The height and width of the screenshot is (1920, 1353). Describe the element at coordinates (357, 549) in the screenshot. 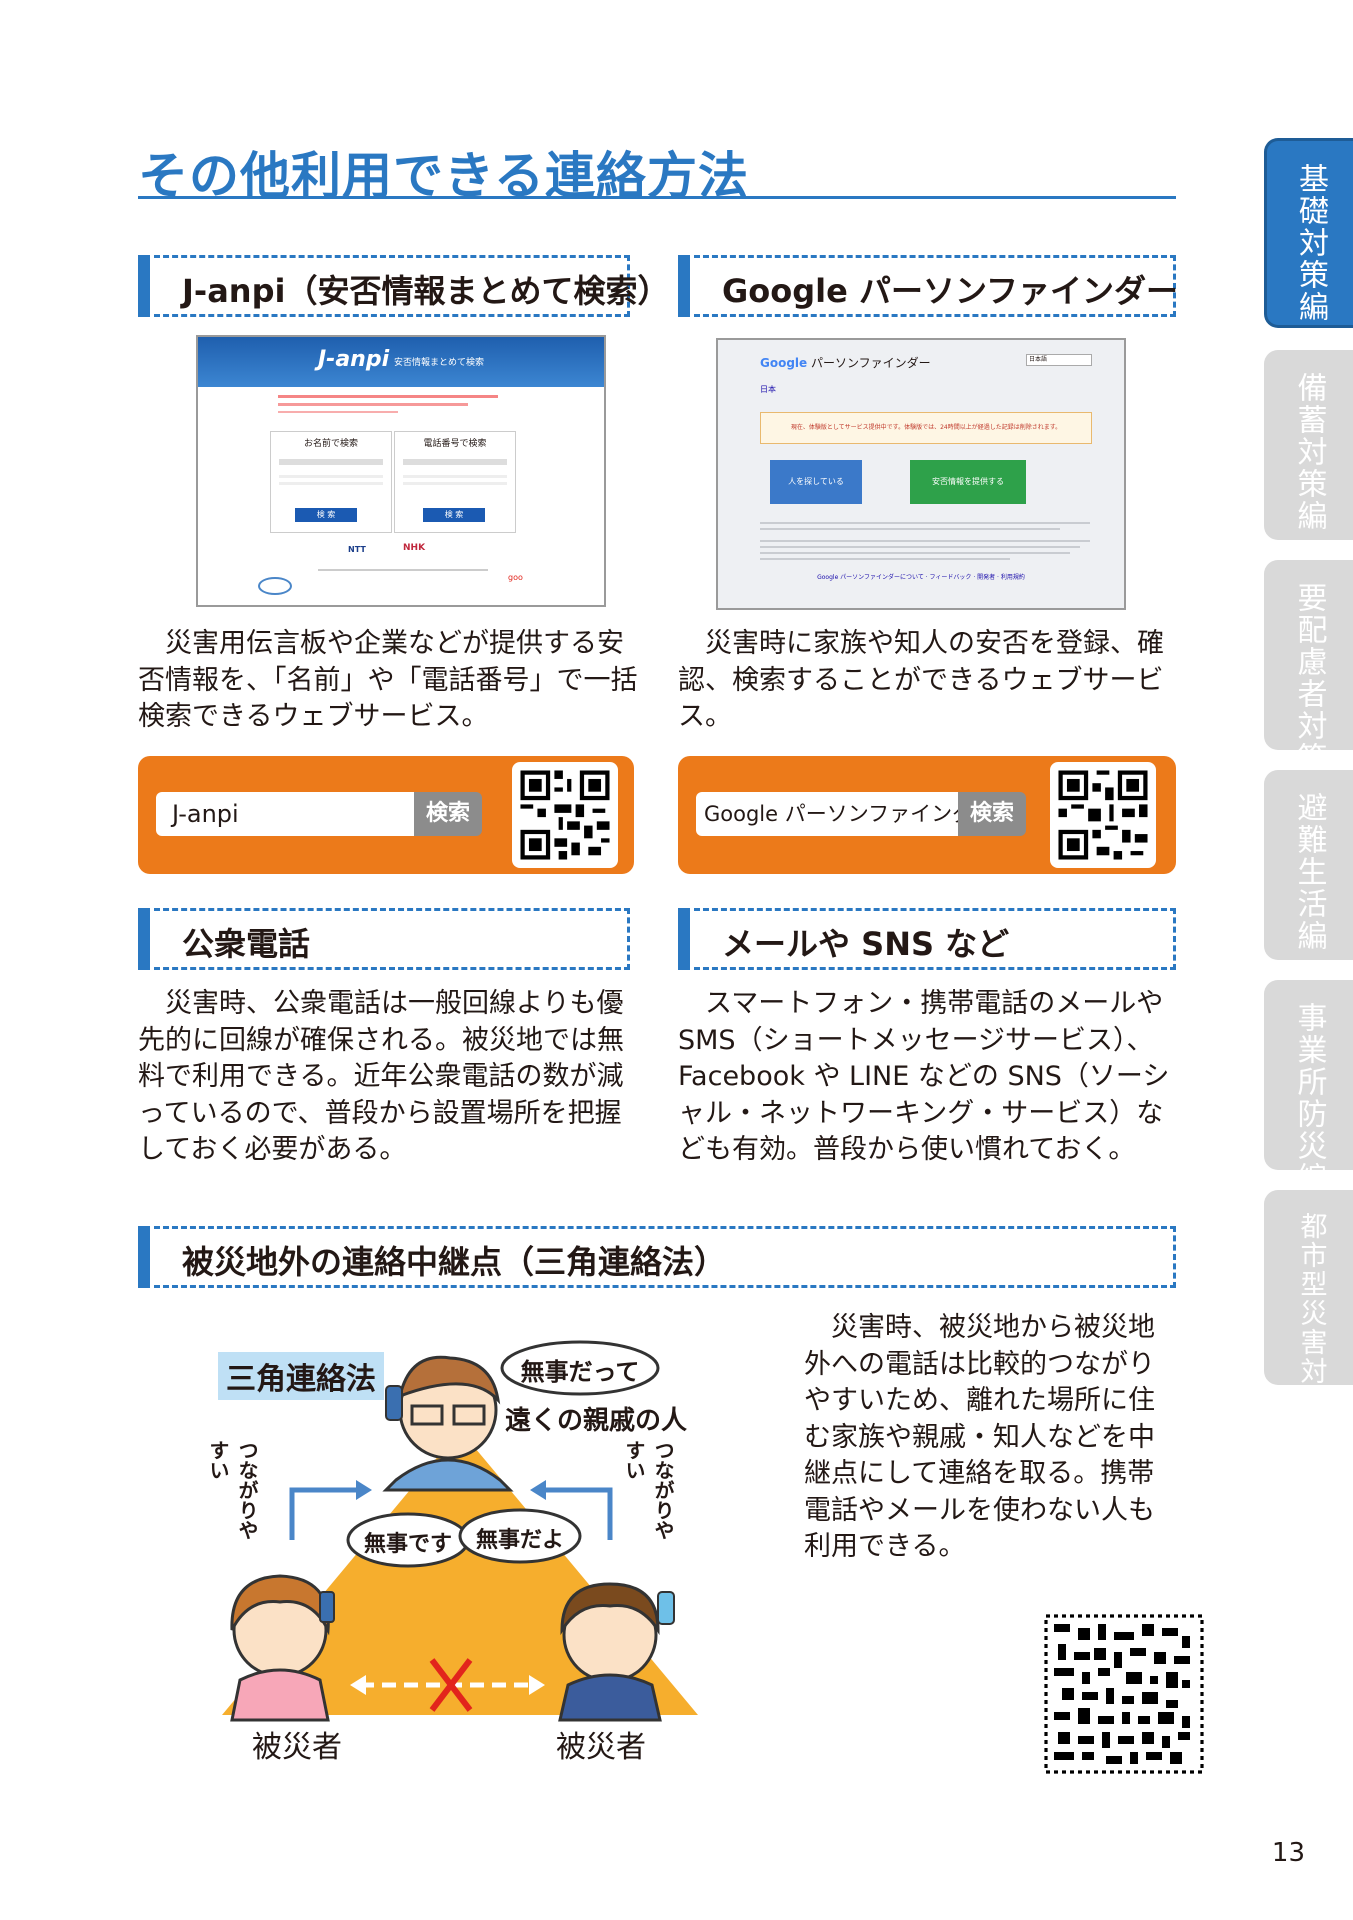

I see `janpi-footer-ntt: NTT` at that location.